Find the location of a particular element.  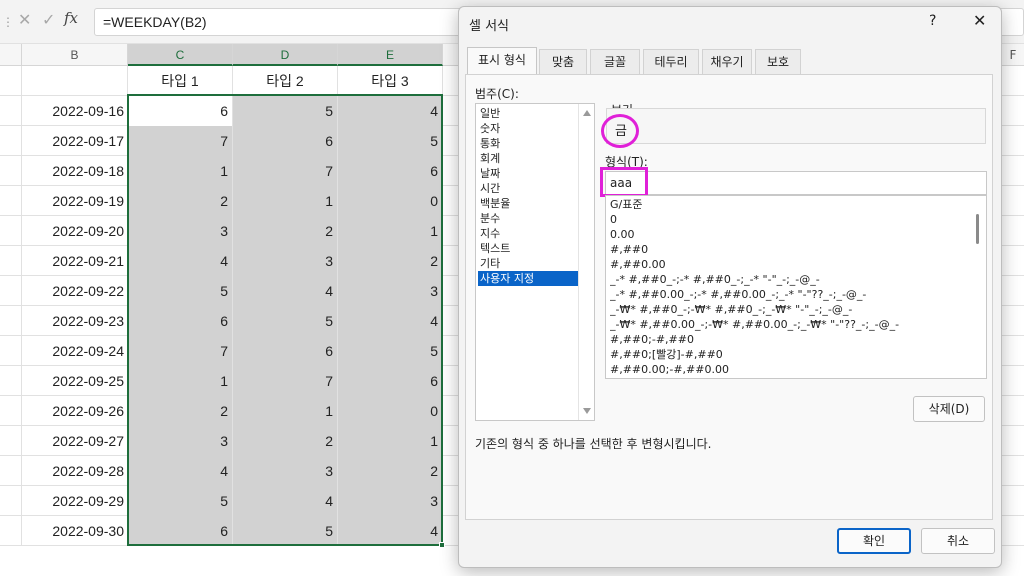

column-header-b: B is located at coordinates (75, 55).